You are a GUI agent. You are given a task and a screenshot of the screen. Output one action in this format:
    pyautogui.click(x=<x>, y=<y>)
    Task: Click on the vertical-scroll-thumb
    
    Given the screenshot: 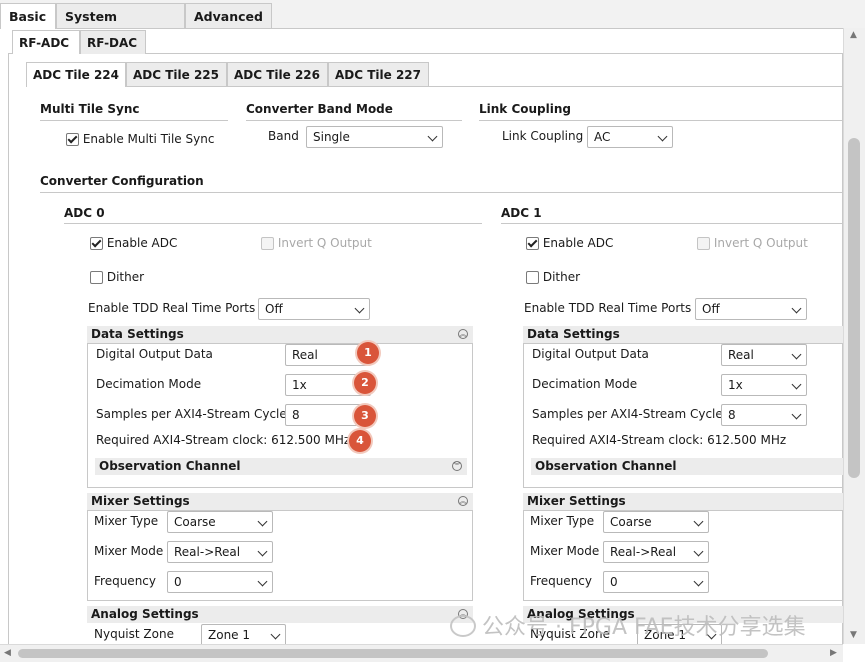 What is the action you would take?
    pyautogui.click(x=854, y=308)
    